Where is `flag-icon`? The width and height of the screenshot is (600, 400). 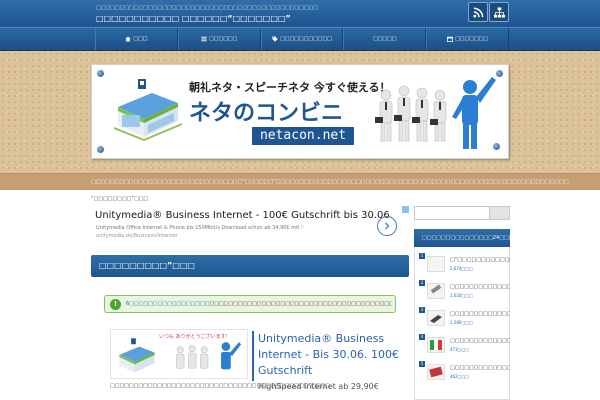 flag-icon is located at coordinates (436, 345).